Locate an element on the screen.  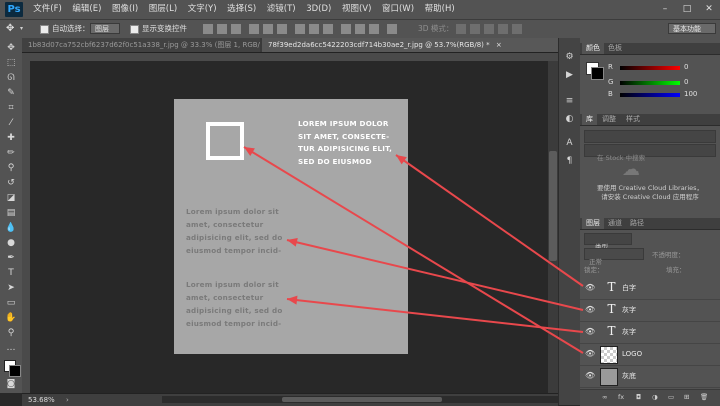
arrow-white-text-to-heading-head is located at coordinates (401, 160).